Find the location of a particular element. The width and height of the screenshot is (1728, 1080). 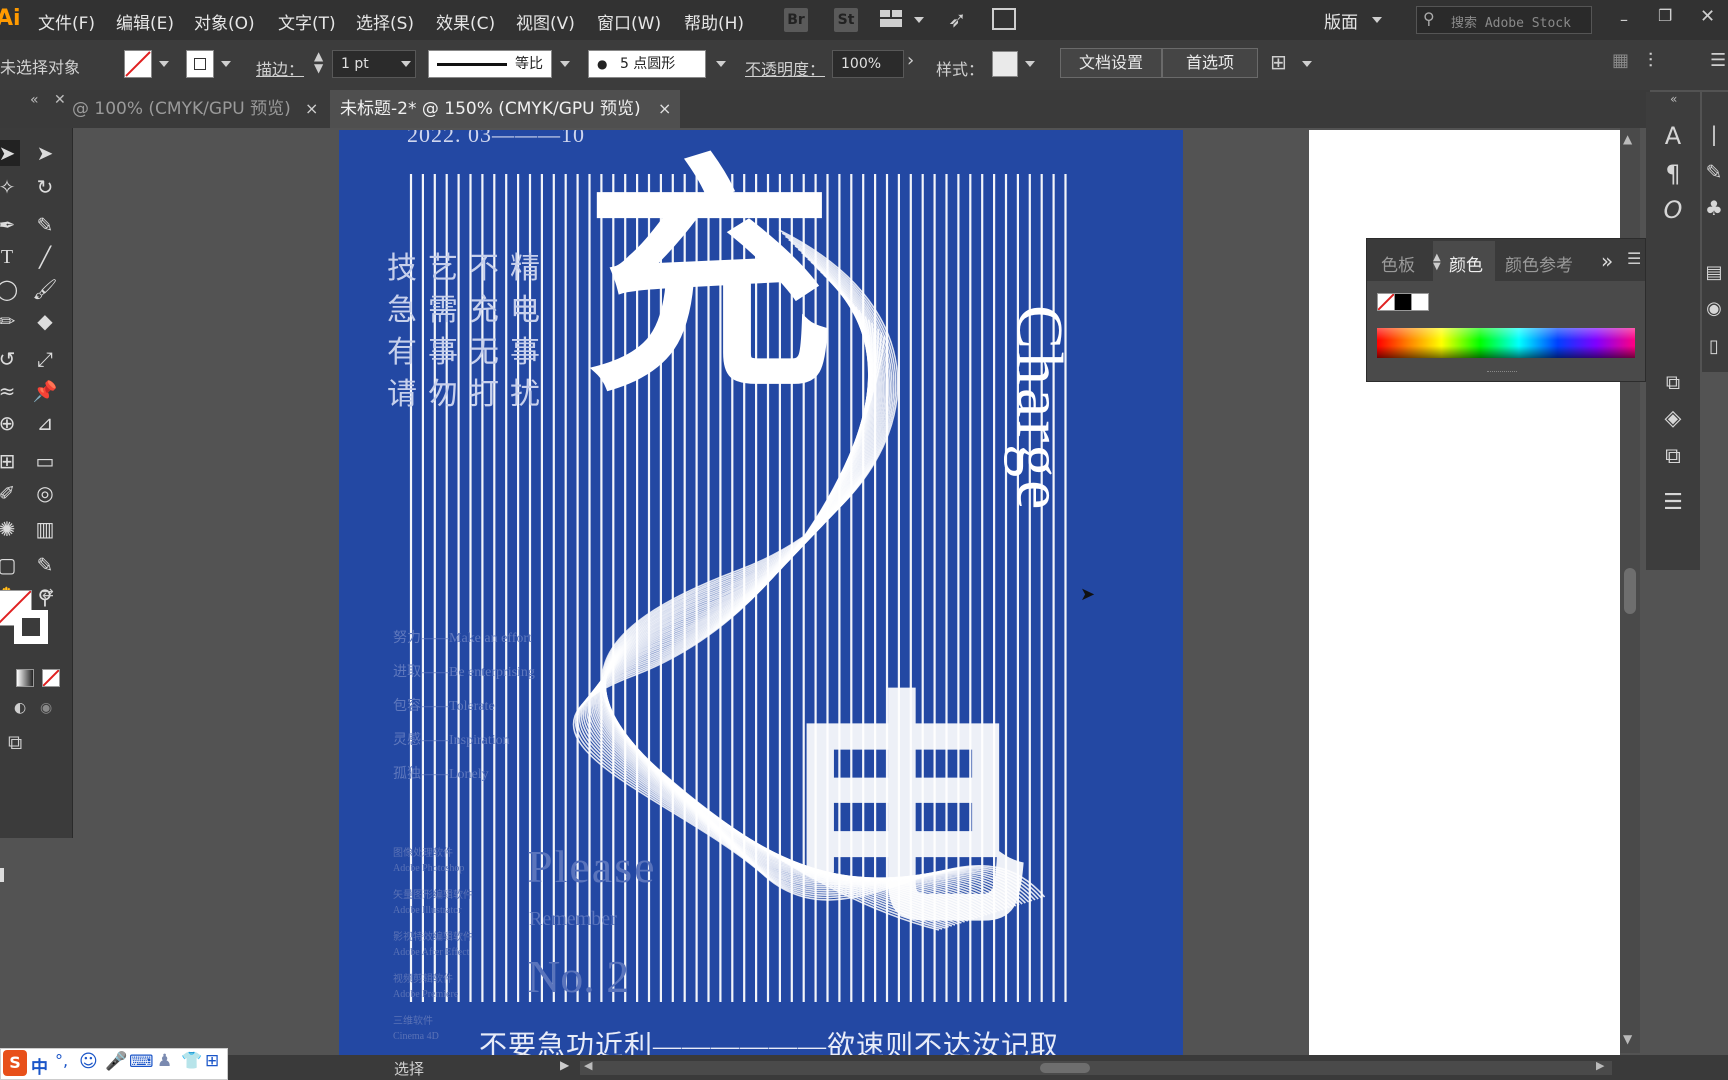

preferences-button: 首选项 is located at coordinates (1210, 63).